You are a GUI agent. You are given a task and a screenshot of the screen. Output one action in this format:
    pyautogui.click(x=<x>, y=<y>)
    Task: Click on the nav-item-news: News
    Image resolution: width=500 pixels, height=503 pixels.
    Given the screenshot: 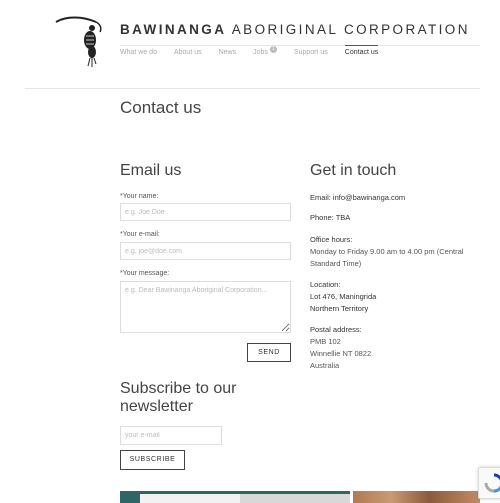 What is the action you would take?
    pyautogui.click(x=228, y=57)
    